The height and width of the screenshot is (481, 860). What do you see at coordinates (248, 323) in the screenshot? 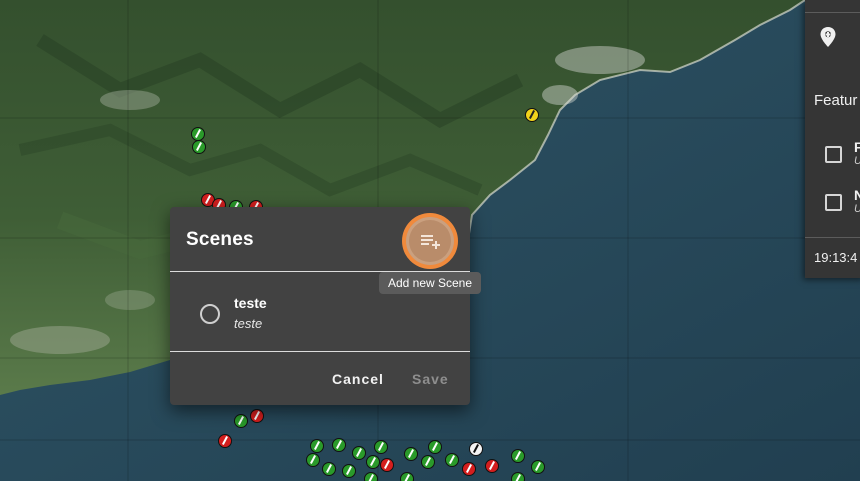
I see `scene-description: teste` at bounding box center [248, 323].